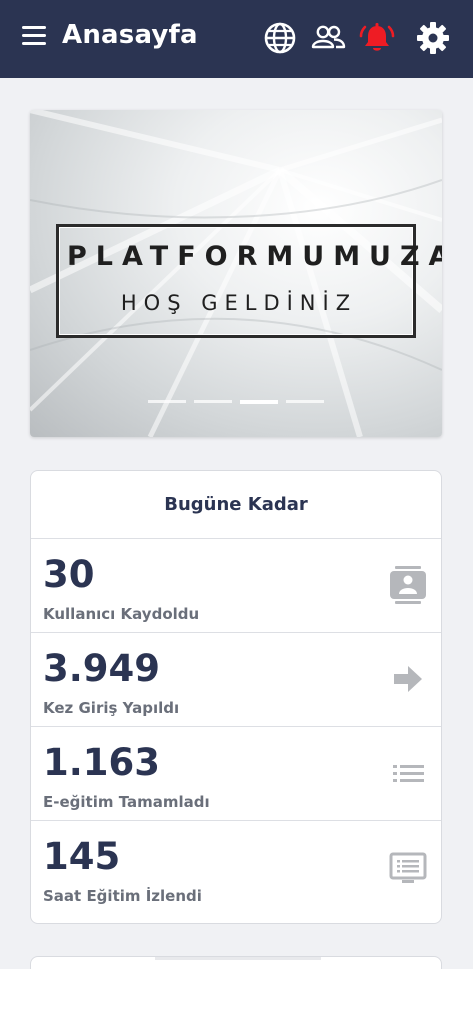 This screenshot has height=1024, width=473. I want to click on stat-label: Kez Giriş Yapıldı, so click(111, 708).